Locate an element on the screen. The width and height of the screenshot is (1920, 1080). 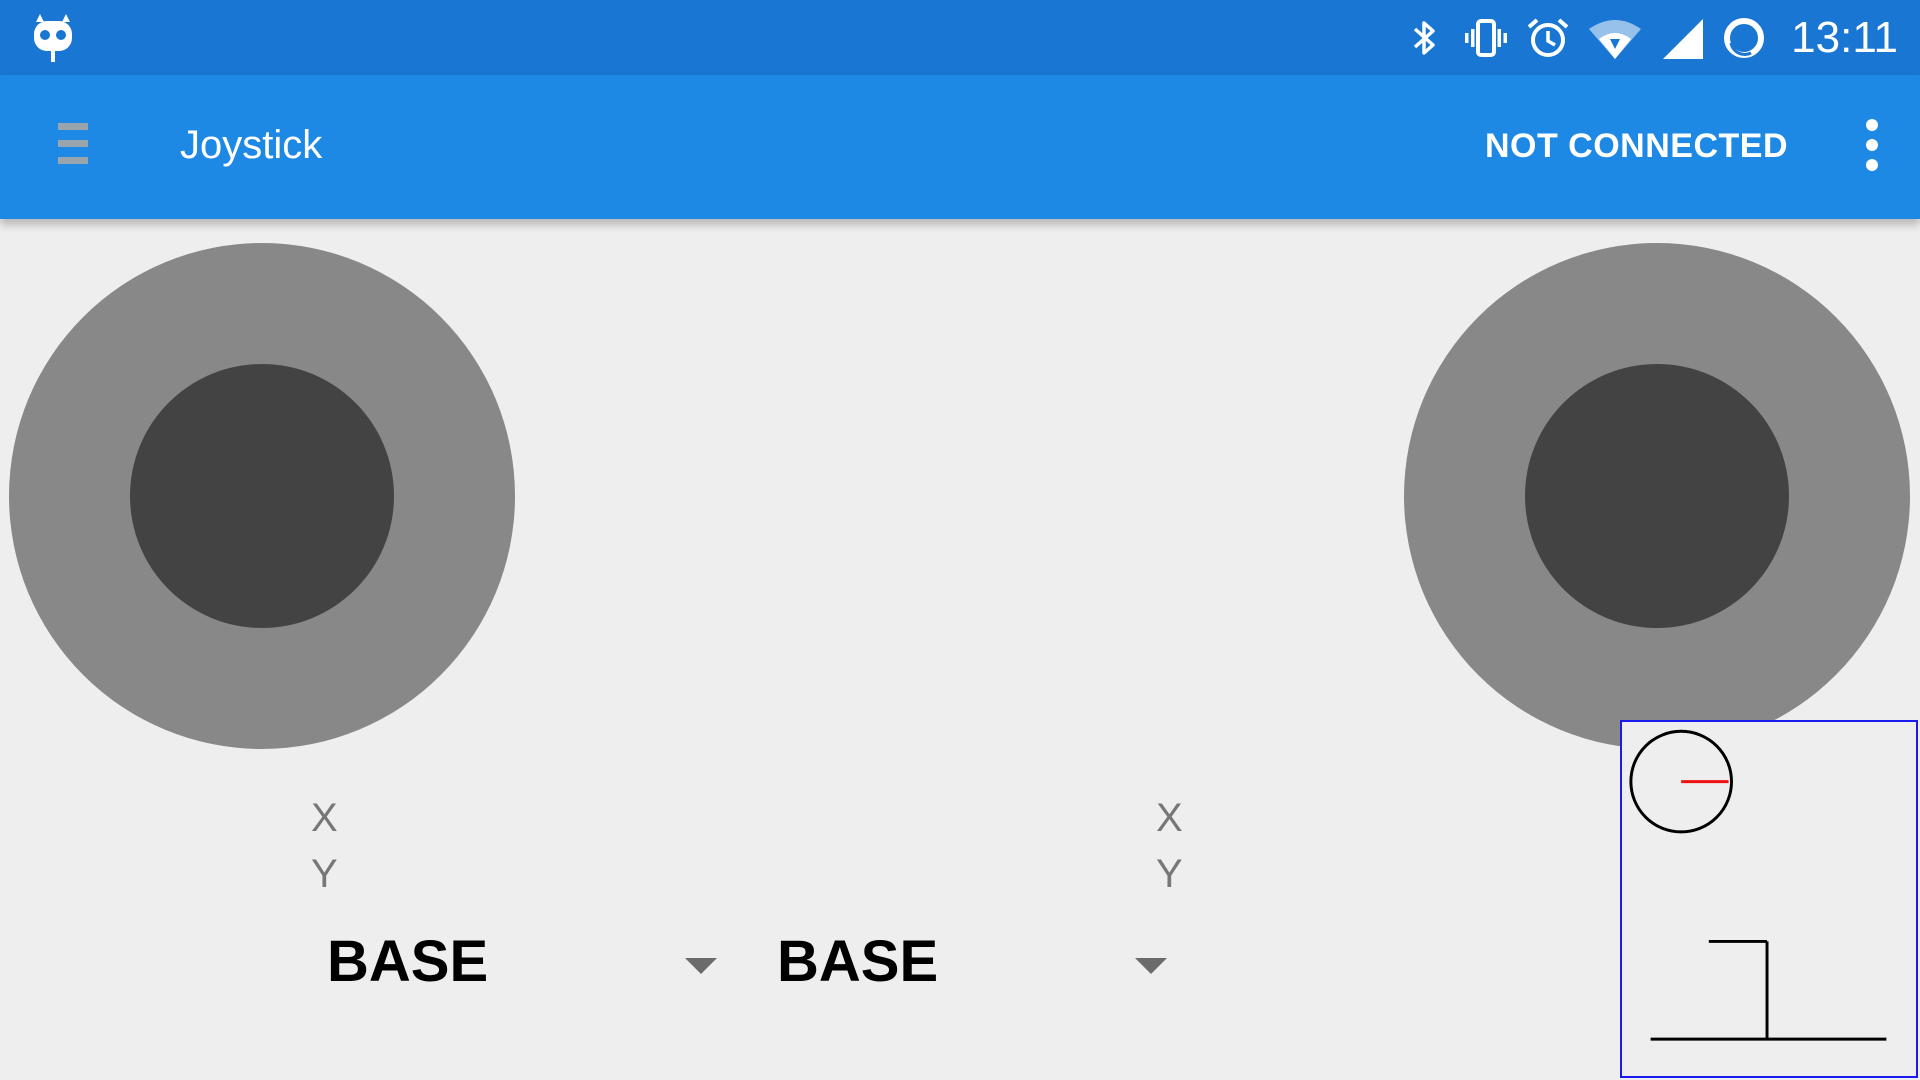
left-y-label: Y is located at coordinates (324, 874).